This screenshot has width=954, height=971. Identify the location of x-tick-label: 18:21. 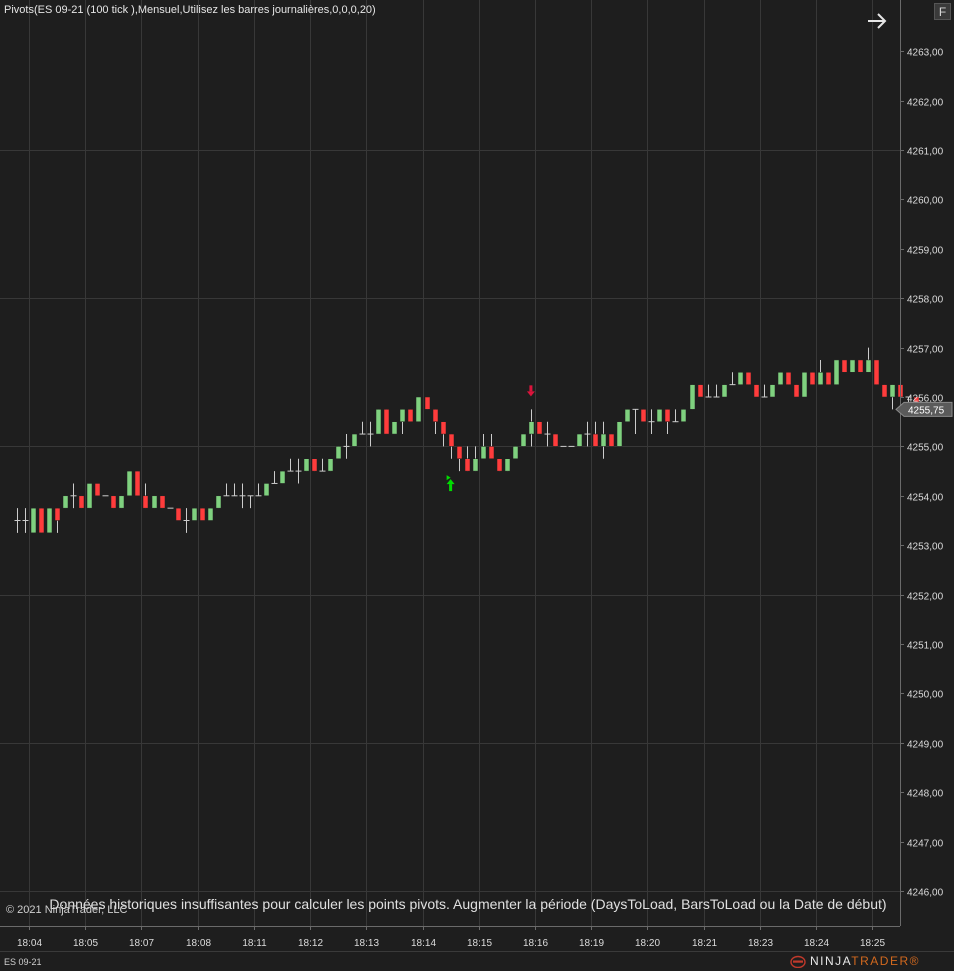
(704, 943).